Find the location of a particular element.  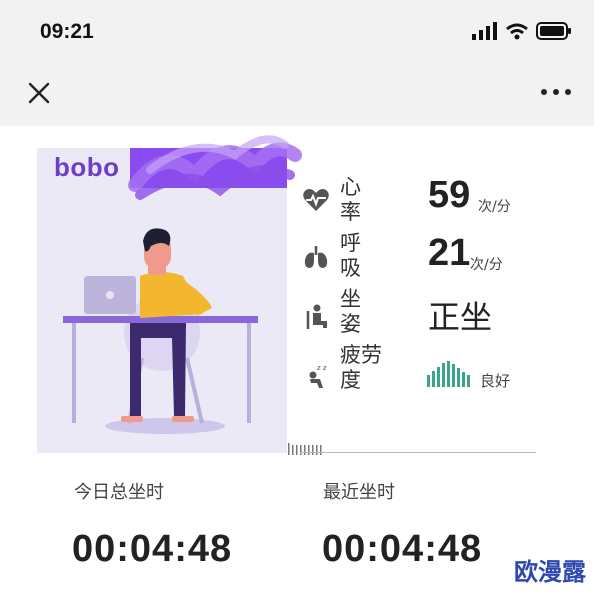

profile-name: bobo is located at coordinates (87, 167).